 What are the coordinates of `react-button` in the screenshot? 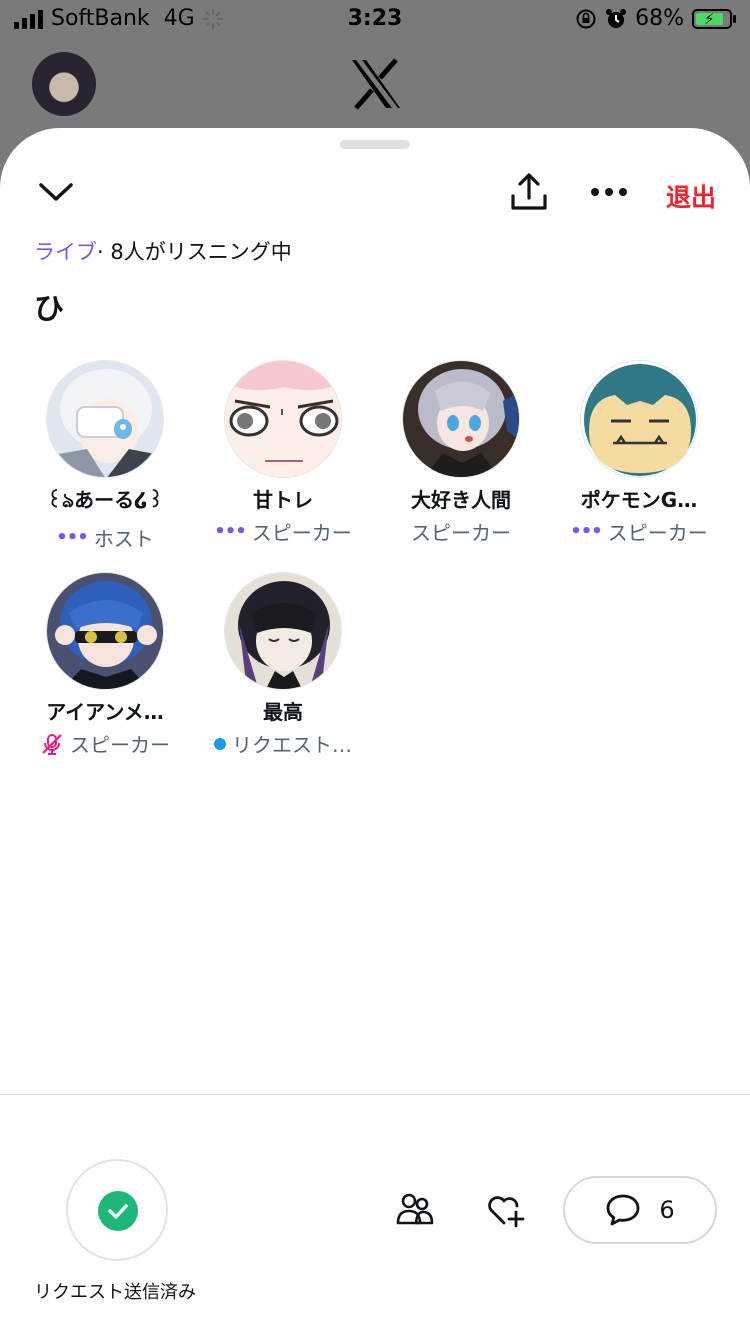 It's located at (506, 1210).